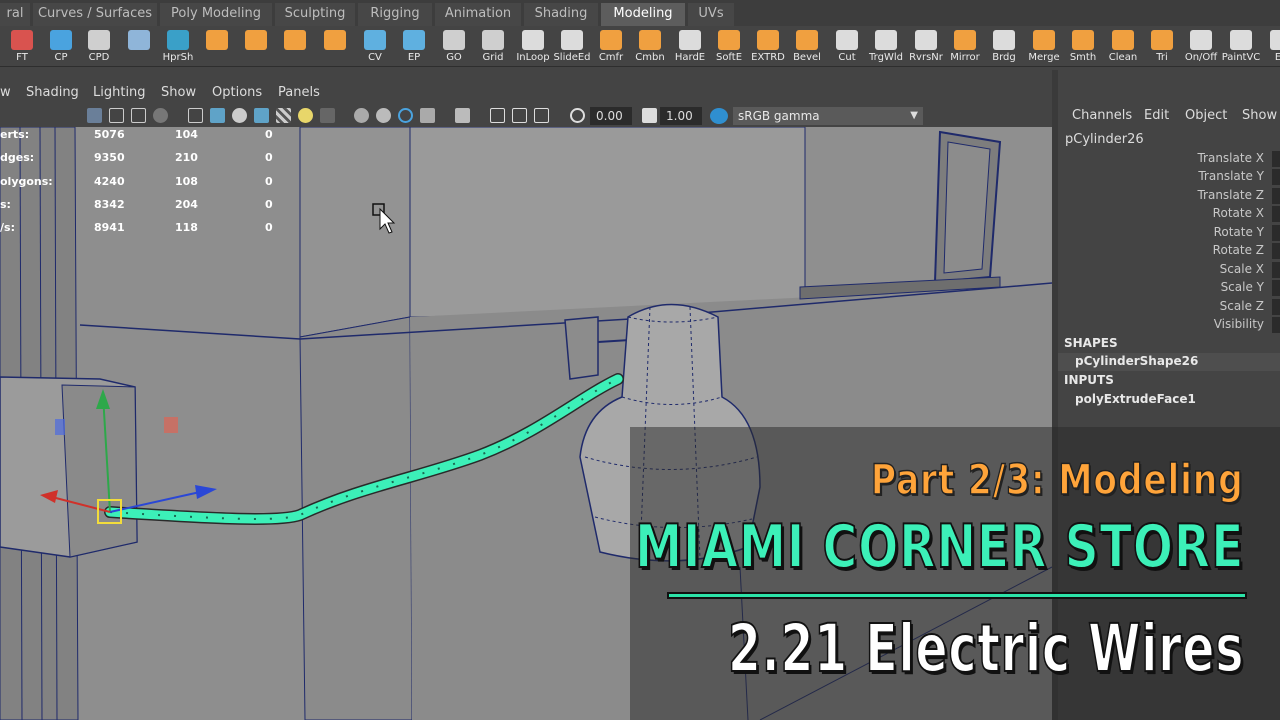 This screenshot has width=1280, height=720. Describe the element at coordinates (283, 115) in the screenshot. I see `textured-icon` at that location.